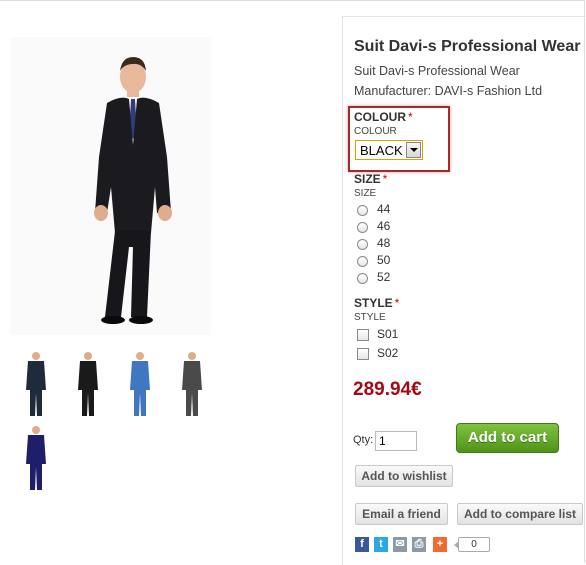 The image size is (586, 565). I want to click on plus-icon: +, so click(440, 544).